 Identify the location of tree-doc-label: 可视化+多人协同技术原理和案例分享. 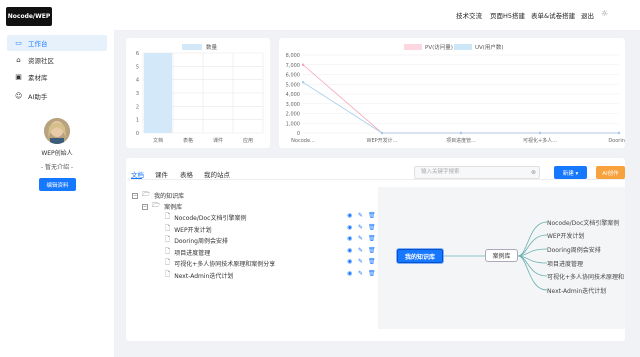
(225, 264).